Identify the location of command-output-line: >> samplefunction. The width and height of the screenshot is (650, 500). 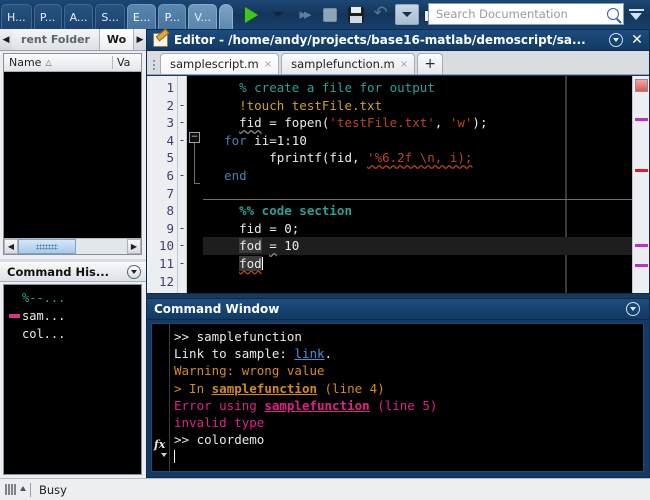
(408, 336).